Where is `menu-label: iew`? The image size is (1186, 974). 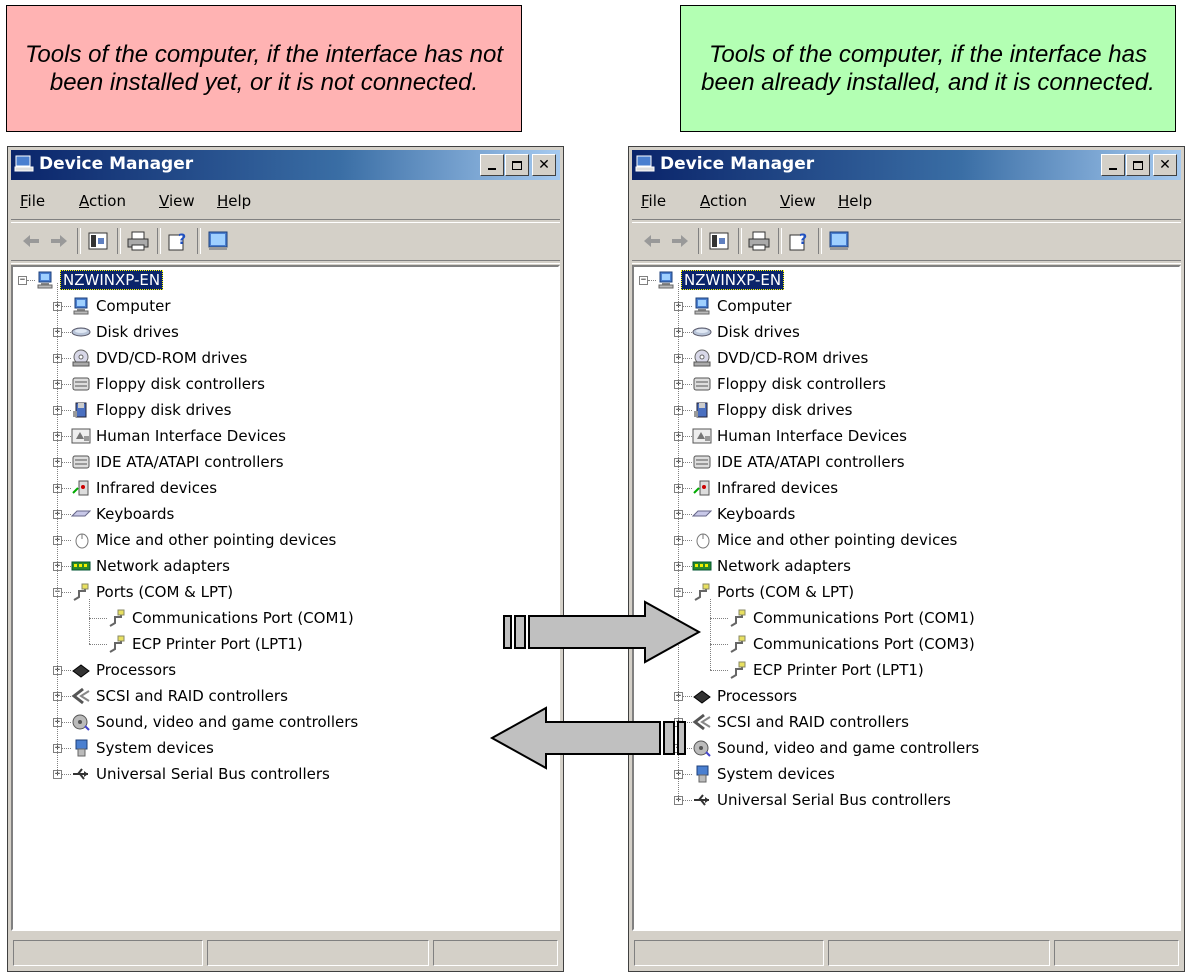
menu-label: iew is located at coordinates (802, 201).